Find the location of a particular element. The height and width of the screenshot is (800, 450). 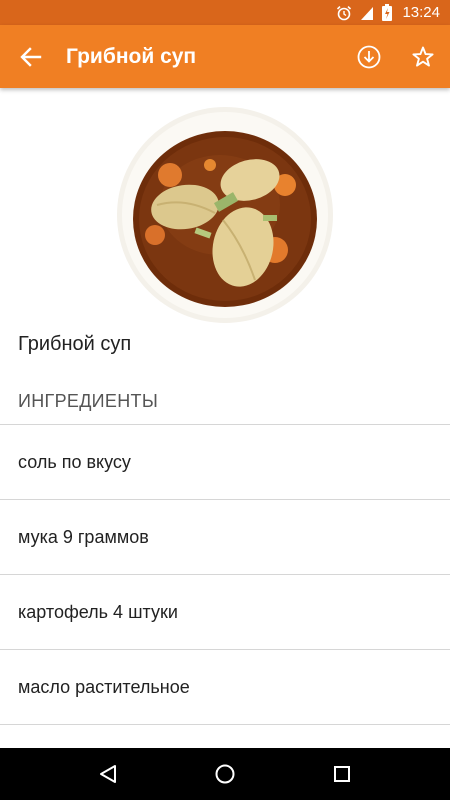

ingredient-item-partial is located at coordinates (225, 736).